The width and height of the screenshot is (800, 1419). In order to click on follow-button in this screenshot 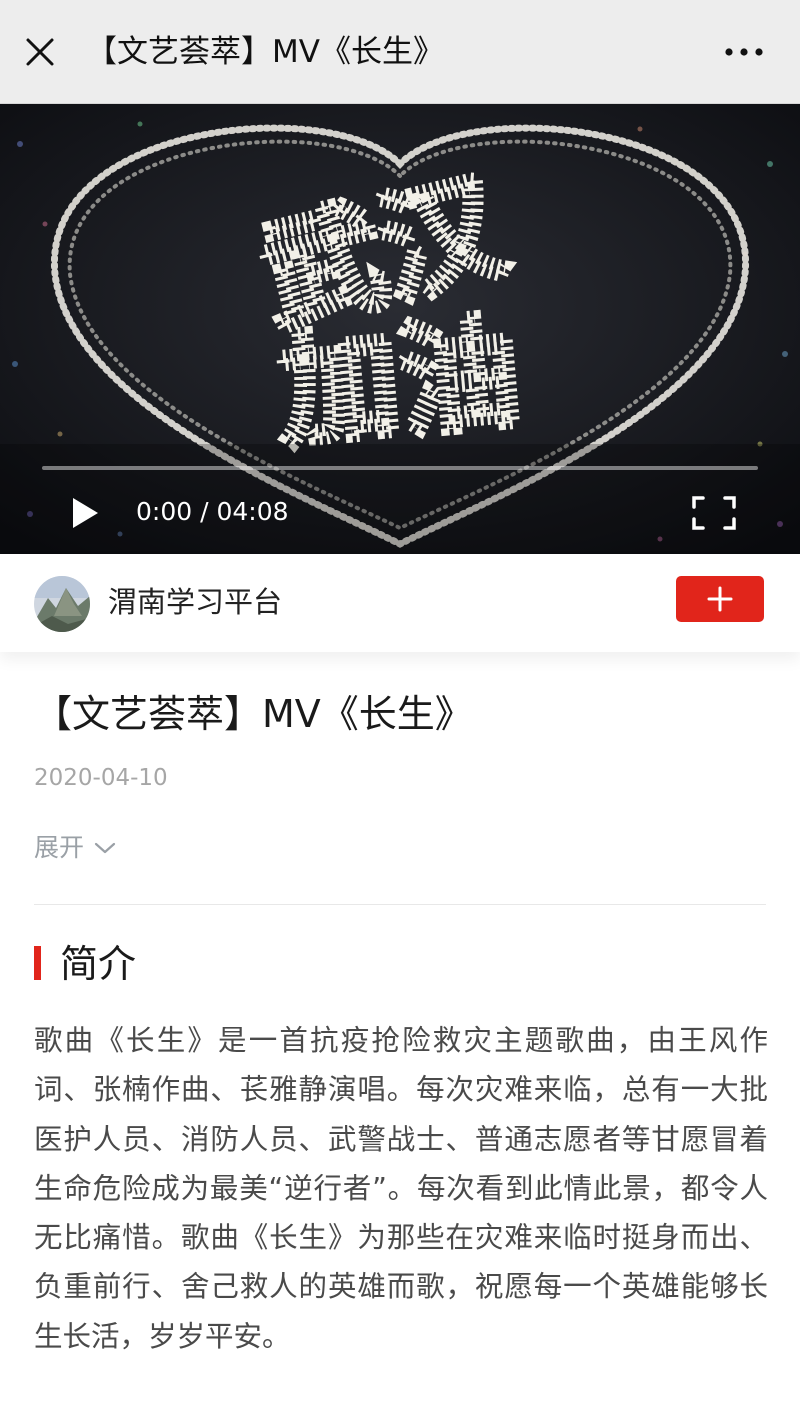, I will do `click(720, 599)`.